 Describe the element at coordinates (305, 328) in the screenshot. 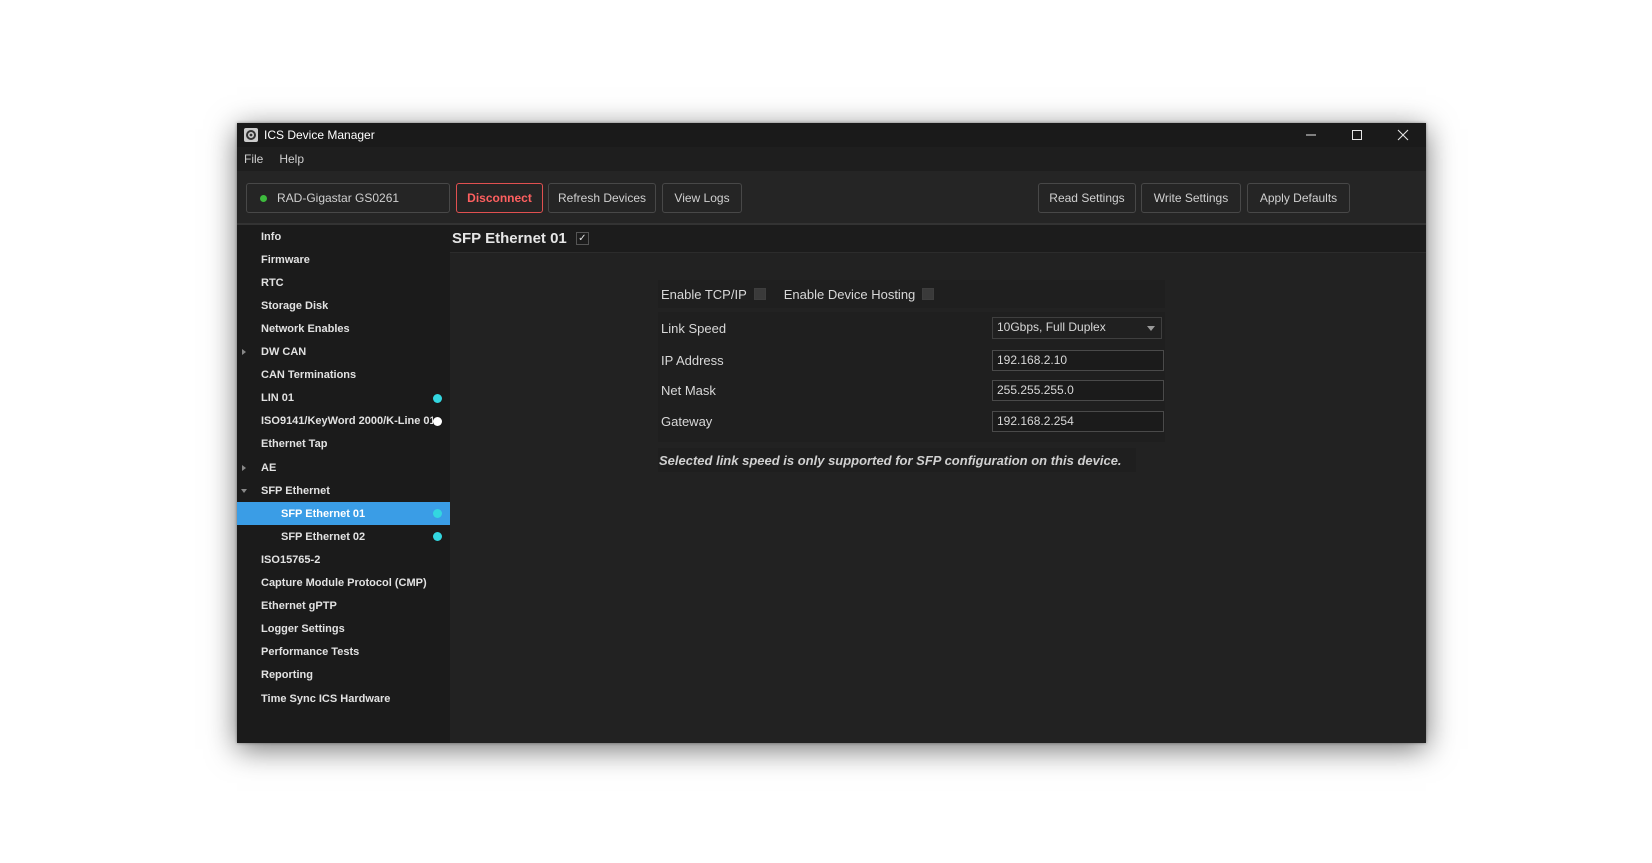

I see `sidebar-item-label: Network Enables` at that location.